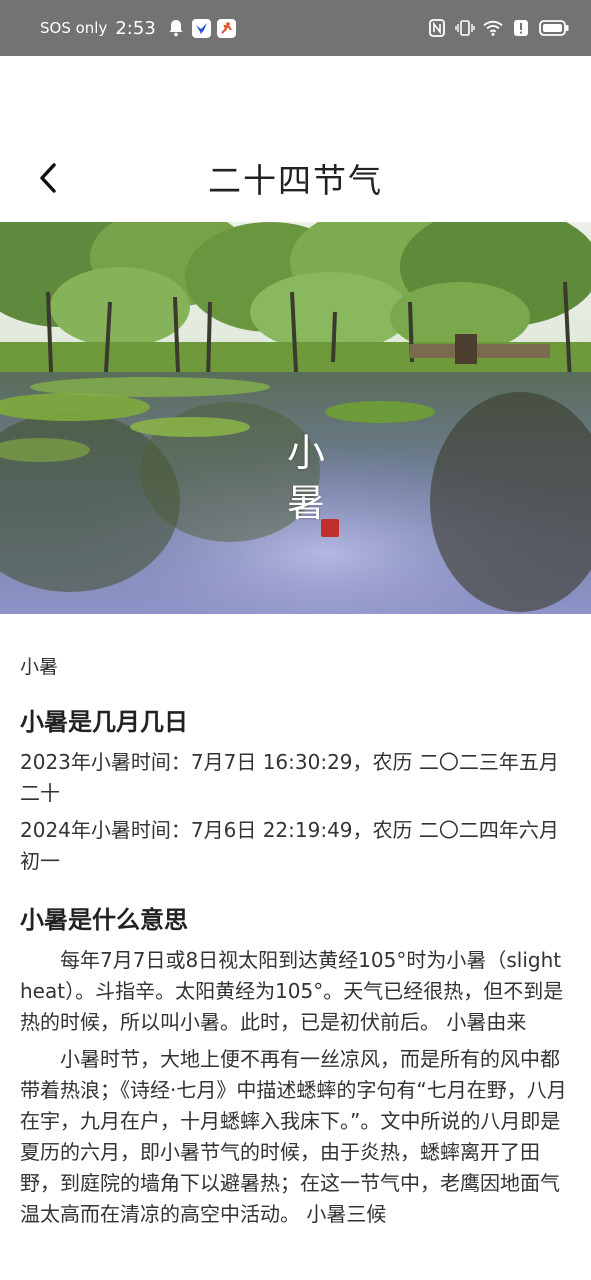 This screenshot has width=591, height=1280. I want to click on alert-icon, so click(521, 28).